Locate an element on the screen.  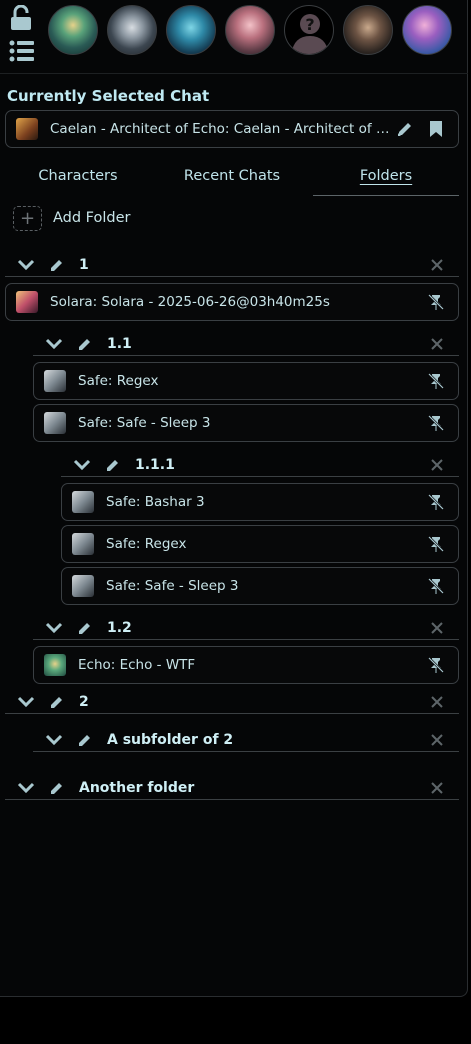
chat-entry: Solara: Solara - 2025-06-26@03h40m25s is located at coordinates (232, 302).